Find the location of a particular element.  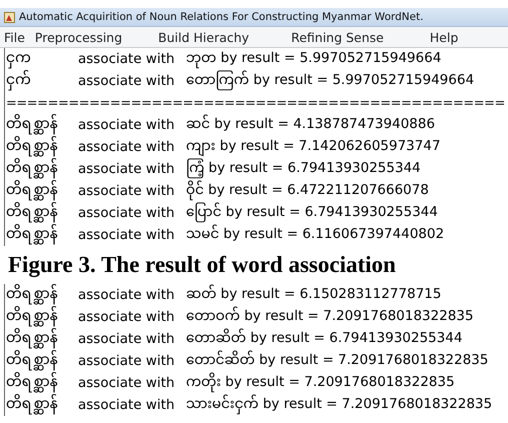

association-result: ဆတ် by result = 6.150283112778715 is located at coordinates (314, 294).